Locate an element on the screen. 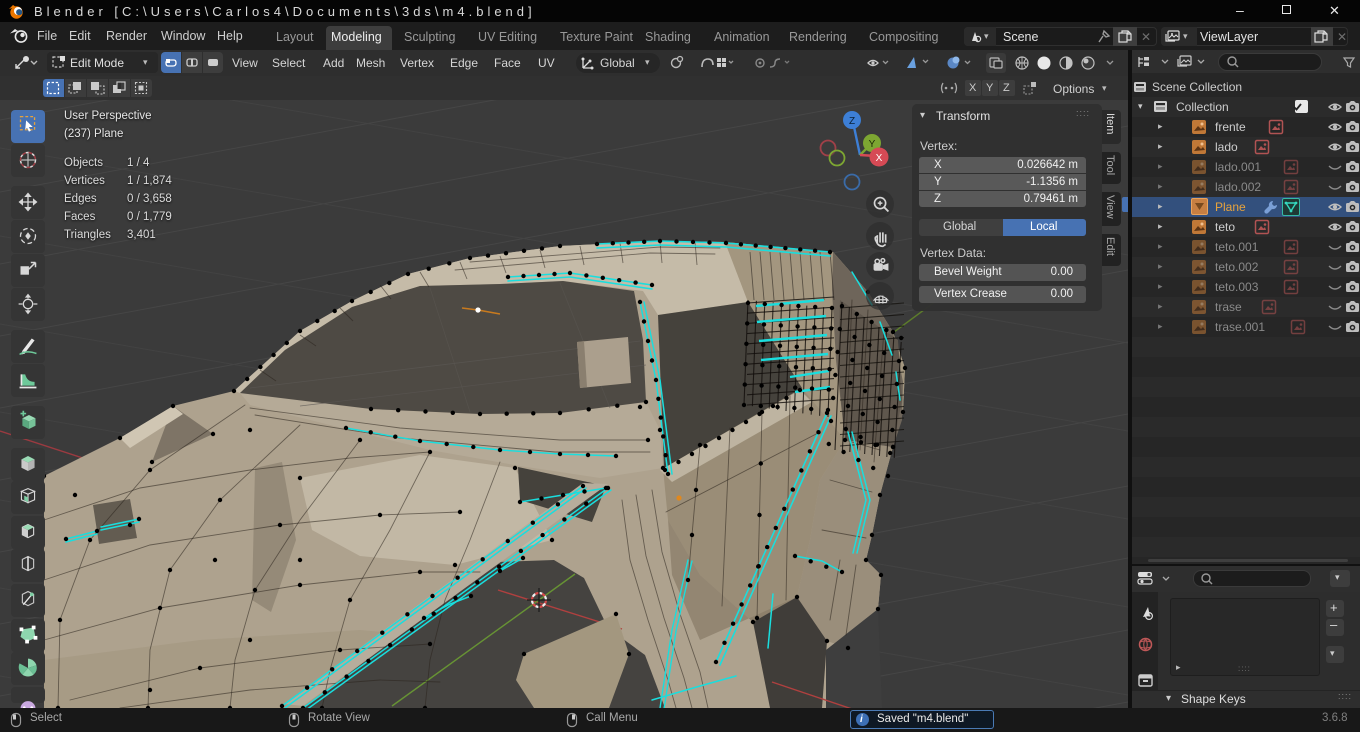  svg-text: Y is located at coordinates (872, 144).